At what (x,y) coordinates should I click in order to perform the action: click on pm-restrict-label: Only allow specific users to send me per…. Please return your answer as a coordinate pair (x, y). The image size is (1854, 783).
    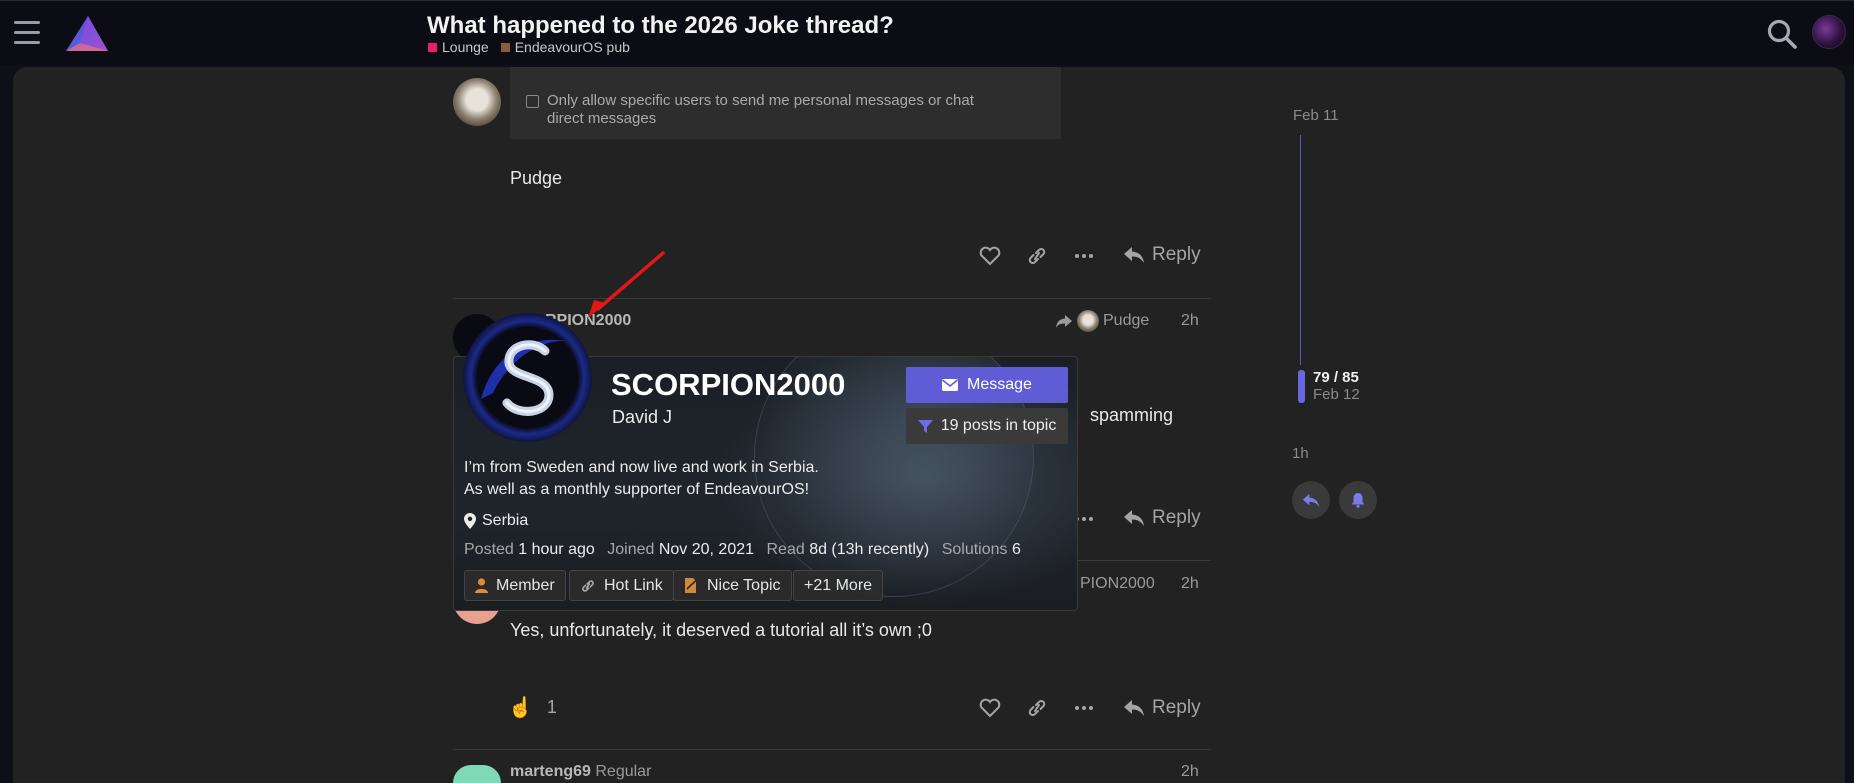
    Looking at the image, I should click on (782, 110).